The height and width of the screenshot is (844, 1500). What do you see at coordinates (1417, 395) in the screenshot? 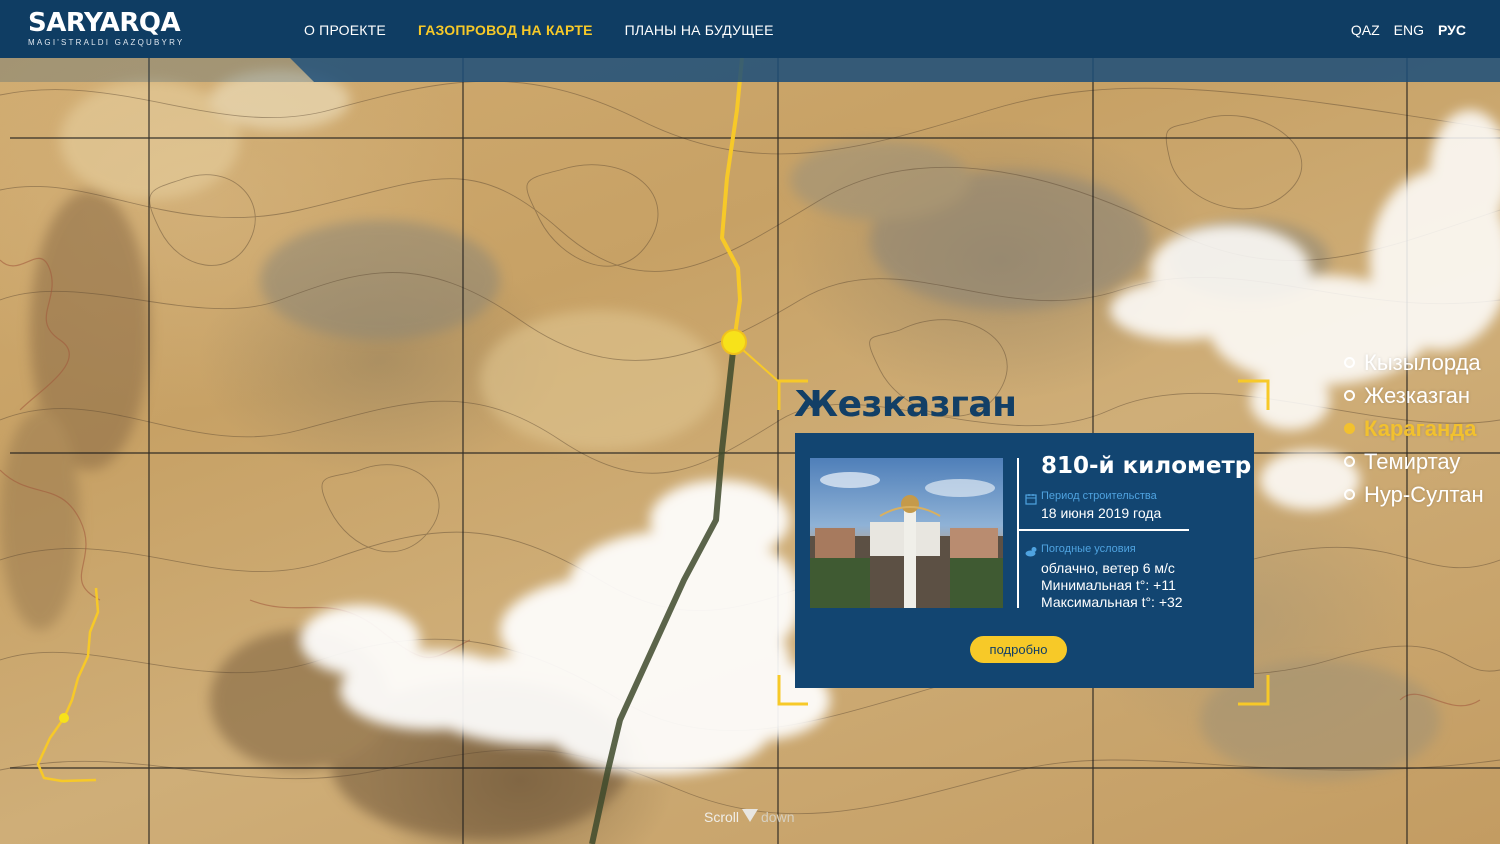
I see `city-name: Жезказган` at bounding box center [1417, 395].